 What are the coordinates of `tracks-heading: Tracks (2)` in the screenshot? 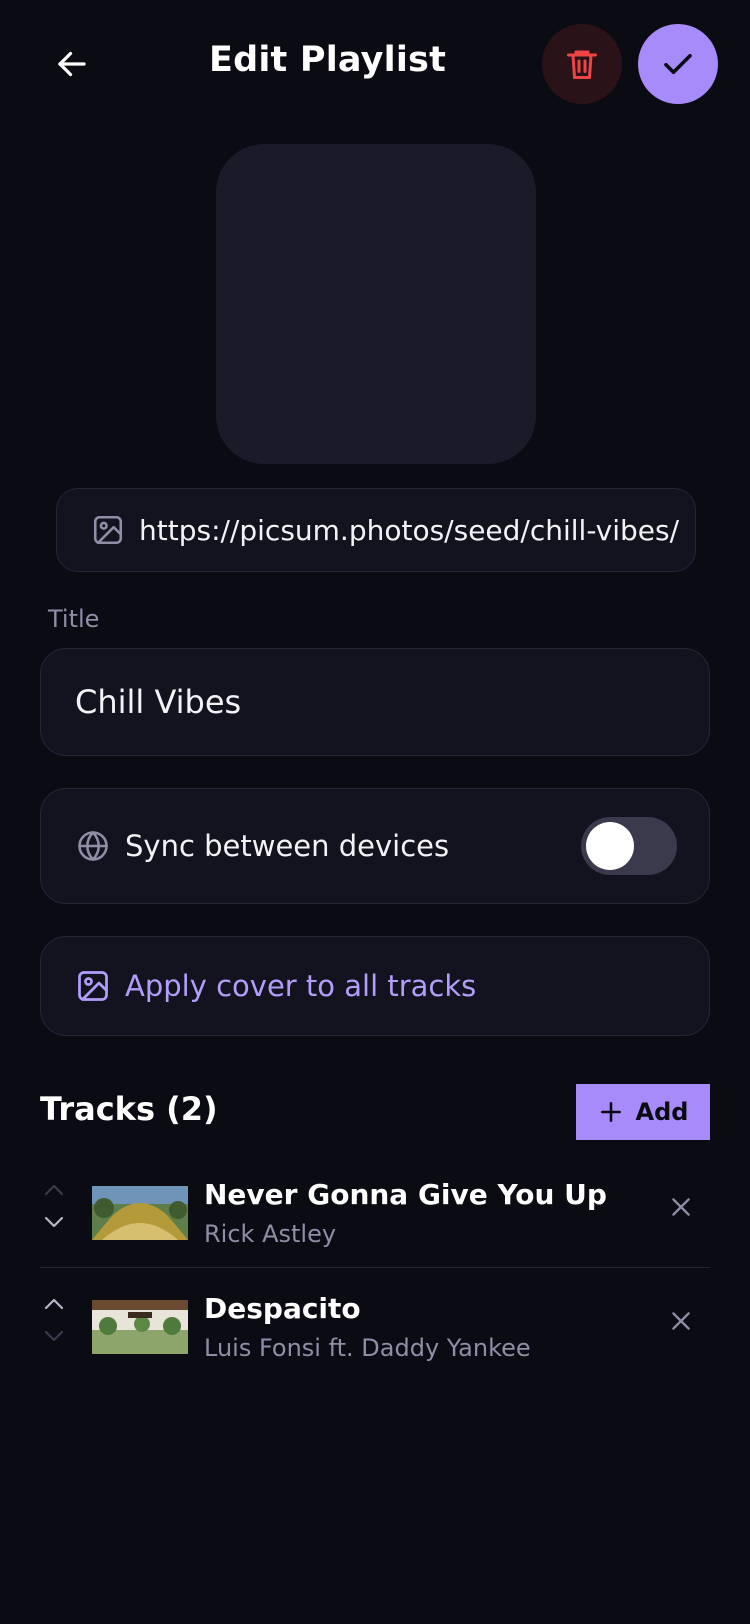 It's located at (129, 1109).